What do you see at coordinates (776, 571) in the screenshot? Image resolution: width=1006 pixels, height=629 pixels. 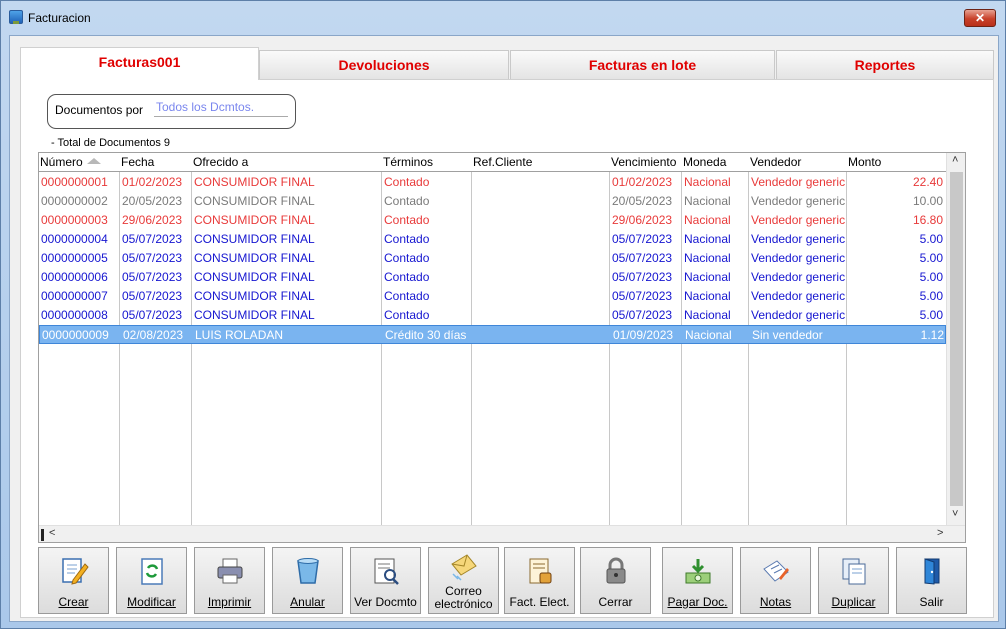 I see `notes-icon` at bounding box center [776, 571].